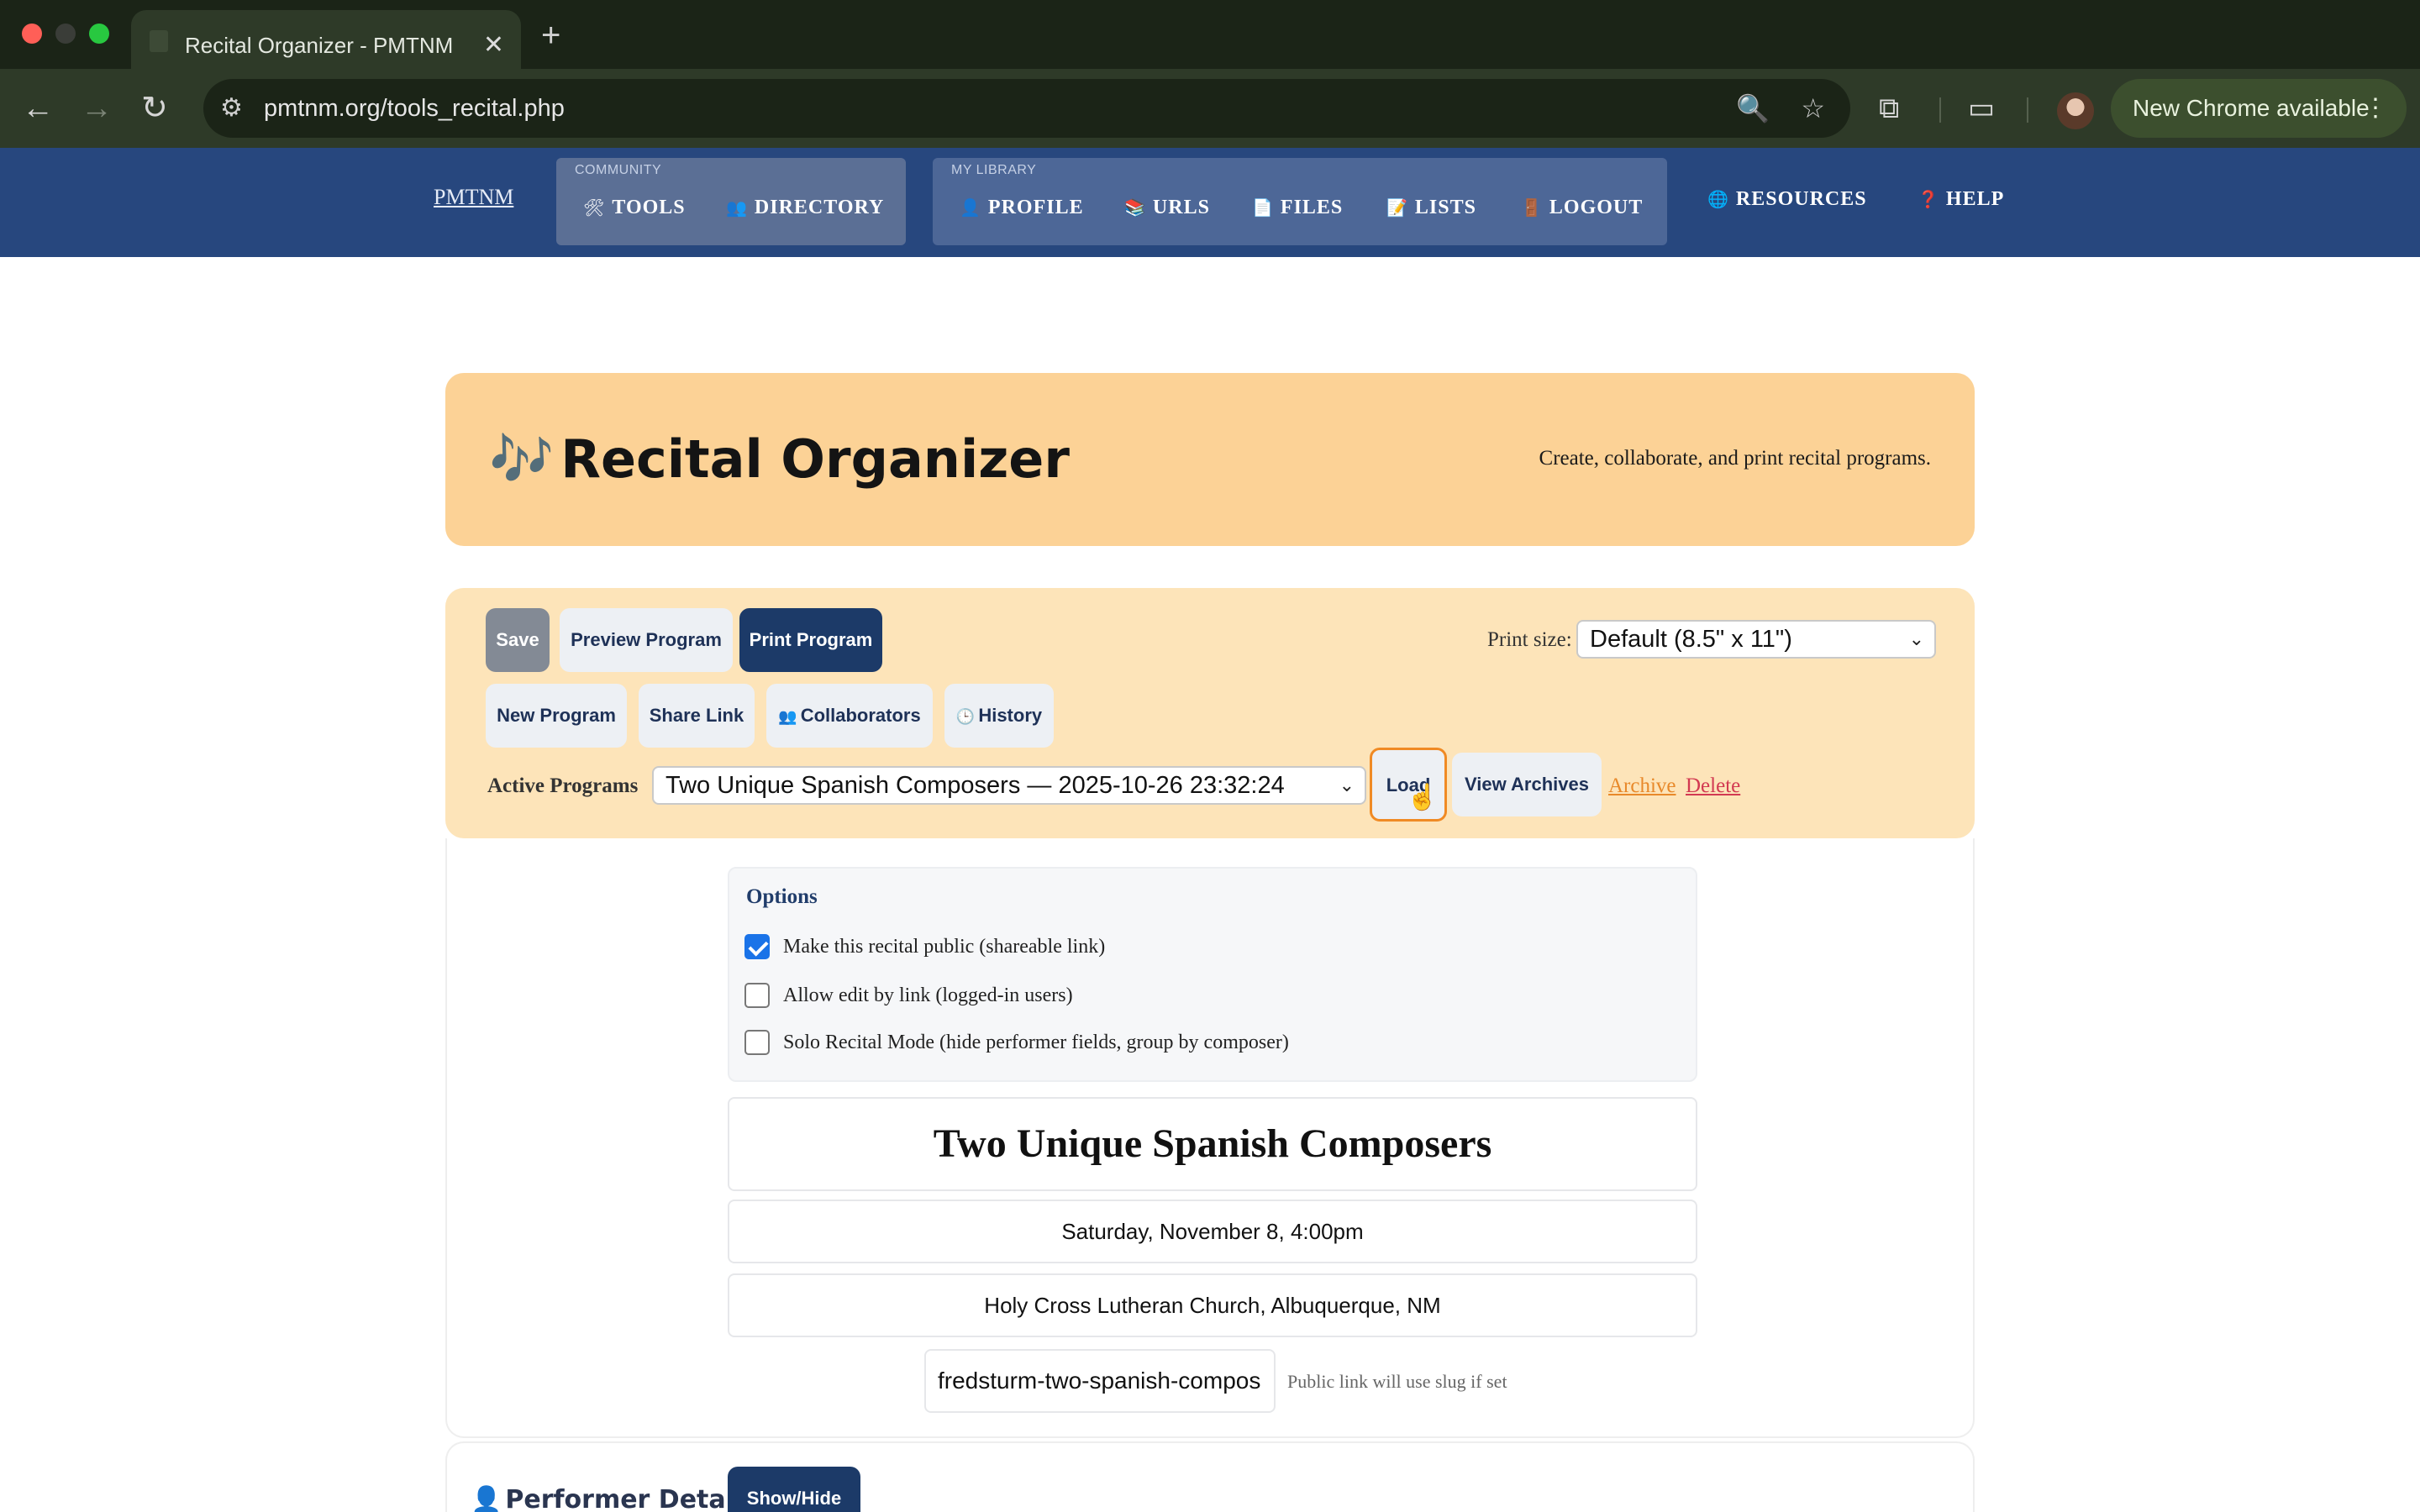 The height and width of the screenshot is (1512, 2420). Describe the element at coordinates (618, 170) in the screenshot. I see `nav-group-label: COMMUNITY` at that location.